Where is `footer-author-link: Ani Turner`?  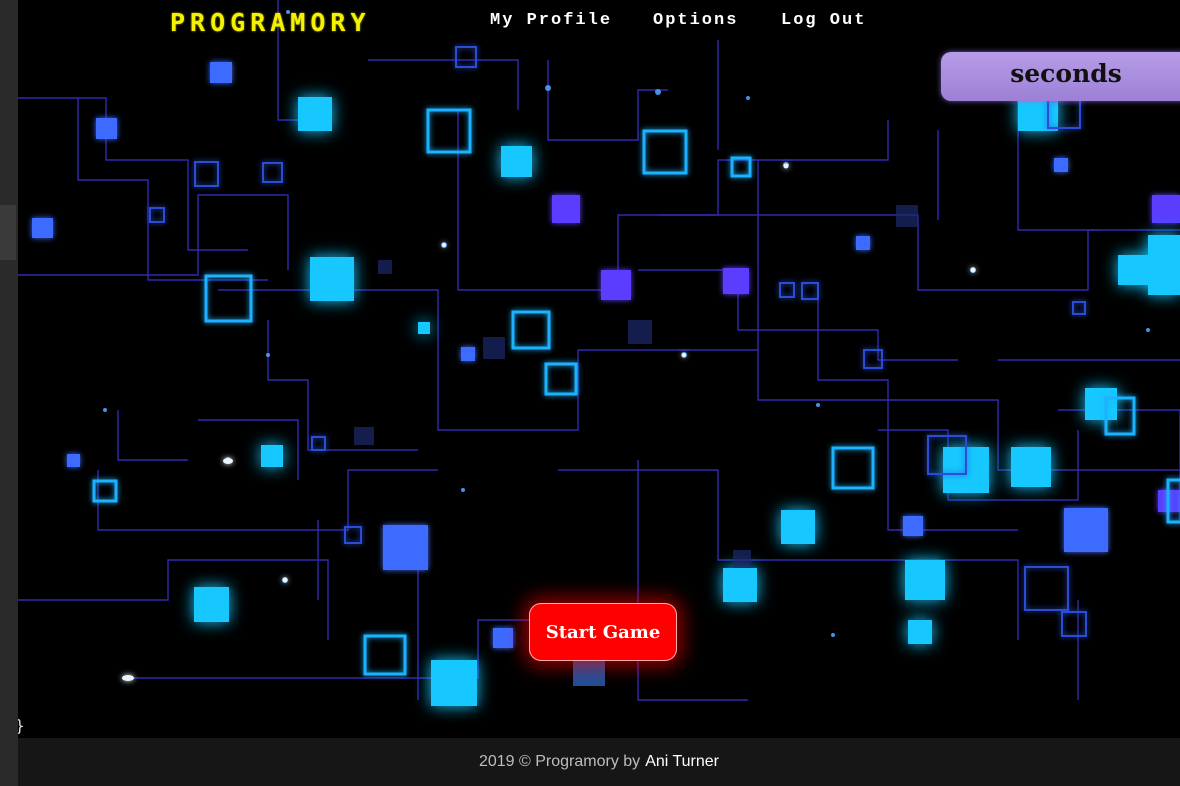 footer-author-link: Ani Turner is located at coordinates (682, 762).